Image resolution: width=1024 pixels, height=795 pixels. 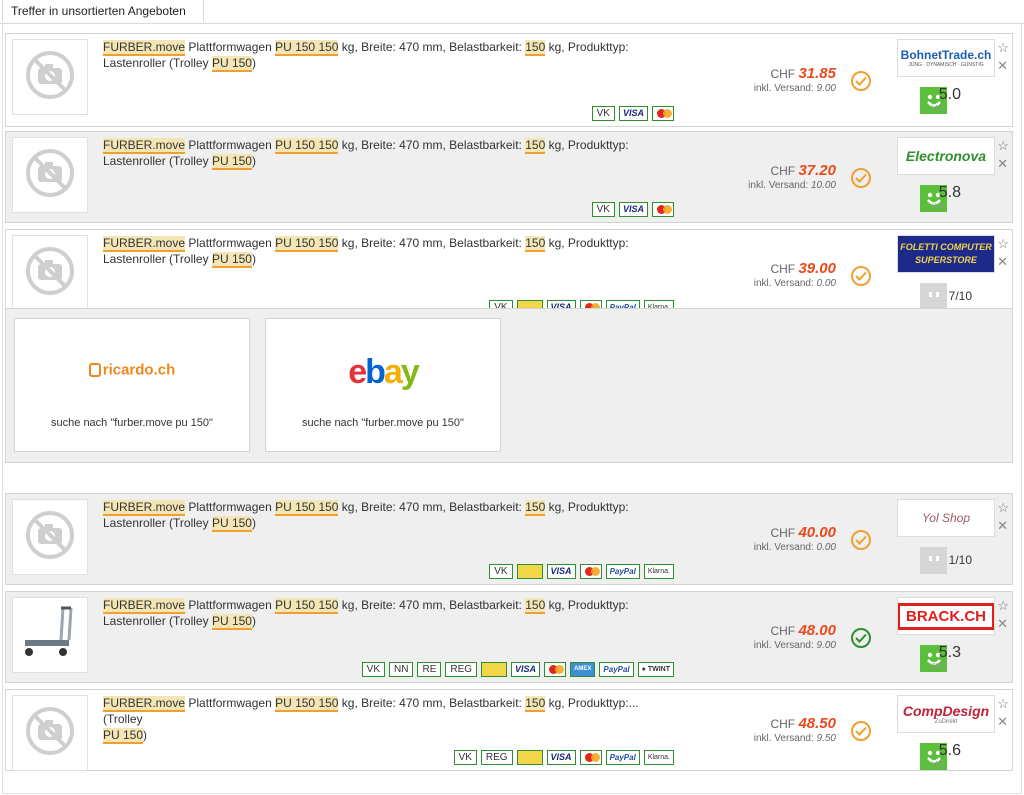 I want to click on shipping-info: inkl. Versand: 0.00, so click(x=794, y=547).